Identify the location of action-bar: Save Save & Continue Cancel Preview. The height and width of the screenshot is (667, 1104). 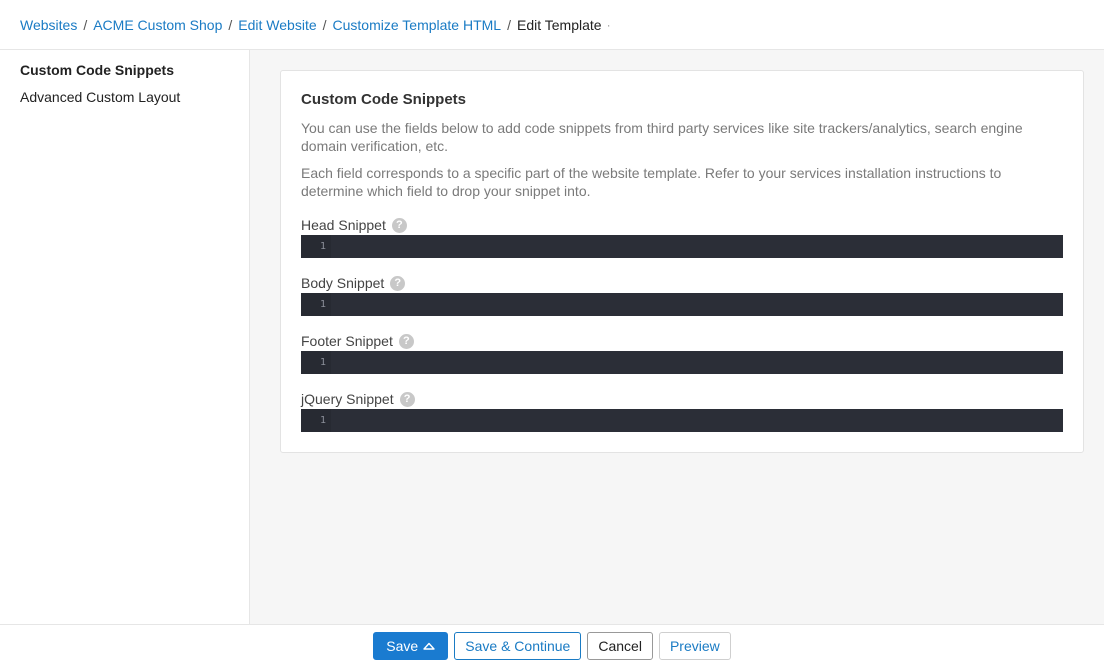
(552, 645).